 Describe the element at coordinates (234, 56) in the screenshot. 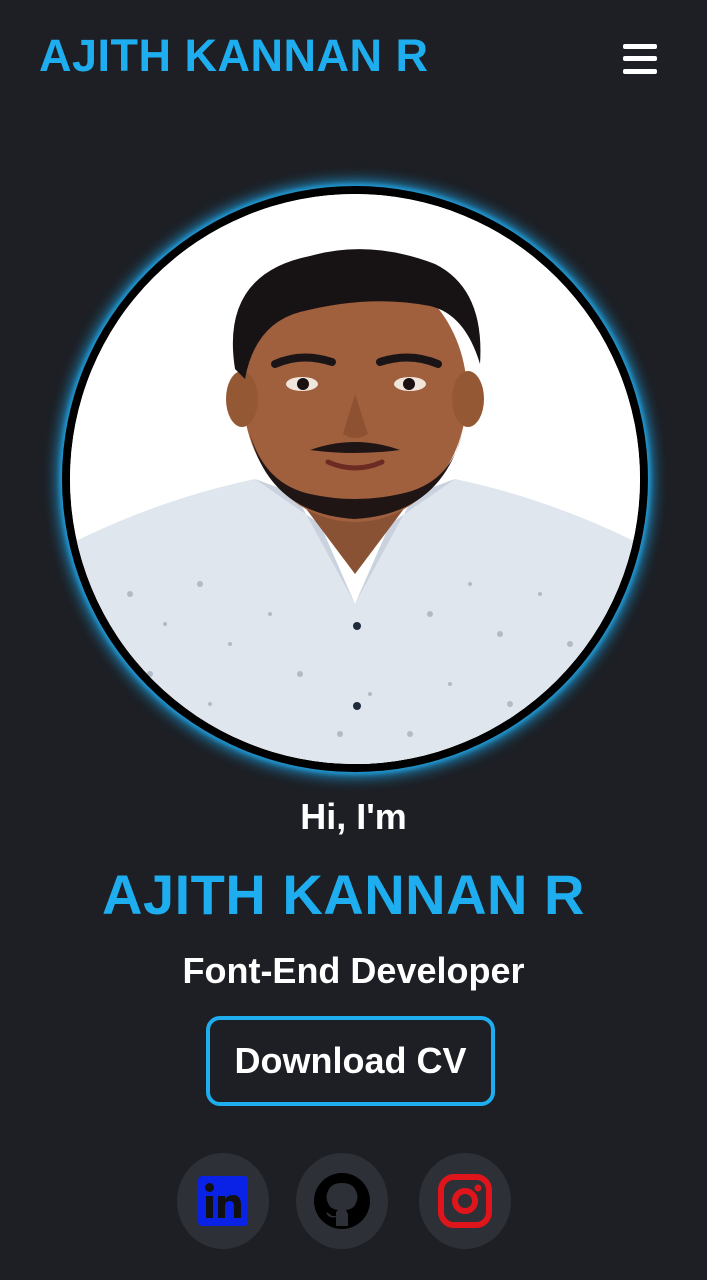

I see `brand-logo: AJITH KANNAN R` at that location.